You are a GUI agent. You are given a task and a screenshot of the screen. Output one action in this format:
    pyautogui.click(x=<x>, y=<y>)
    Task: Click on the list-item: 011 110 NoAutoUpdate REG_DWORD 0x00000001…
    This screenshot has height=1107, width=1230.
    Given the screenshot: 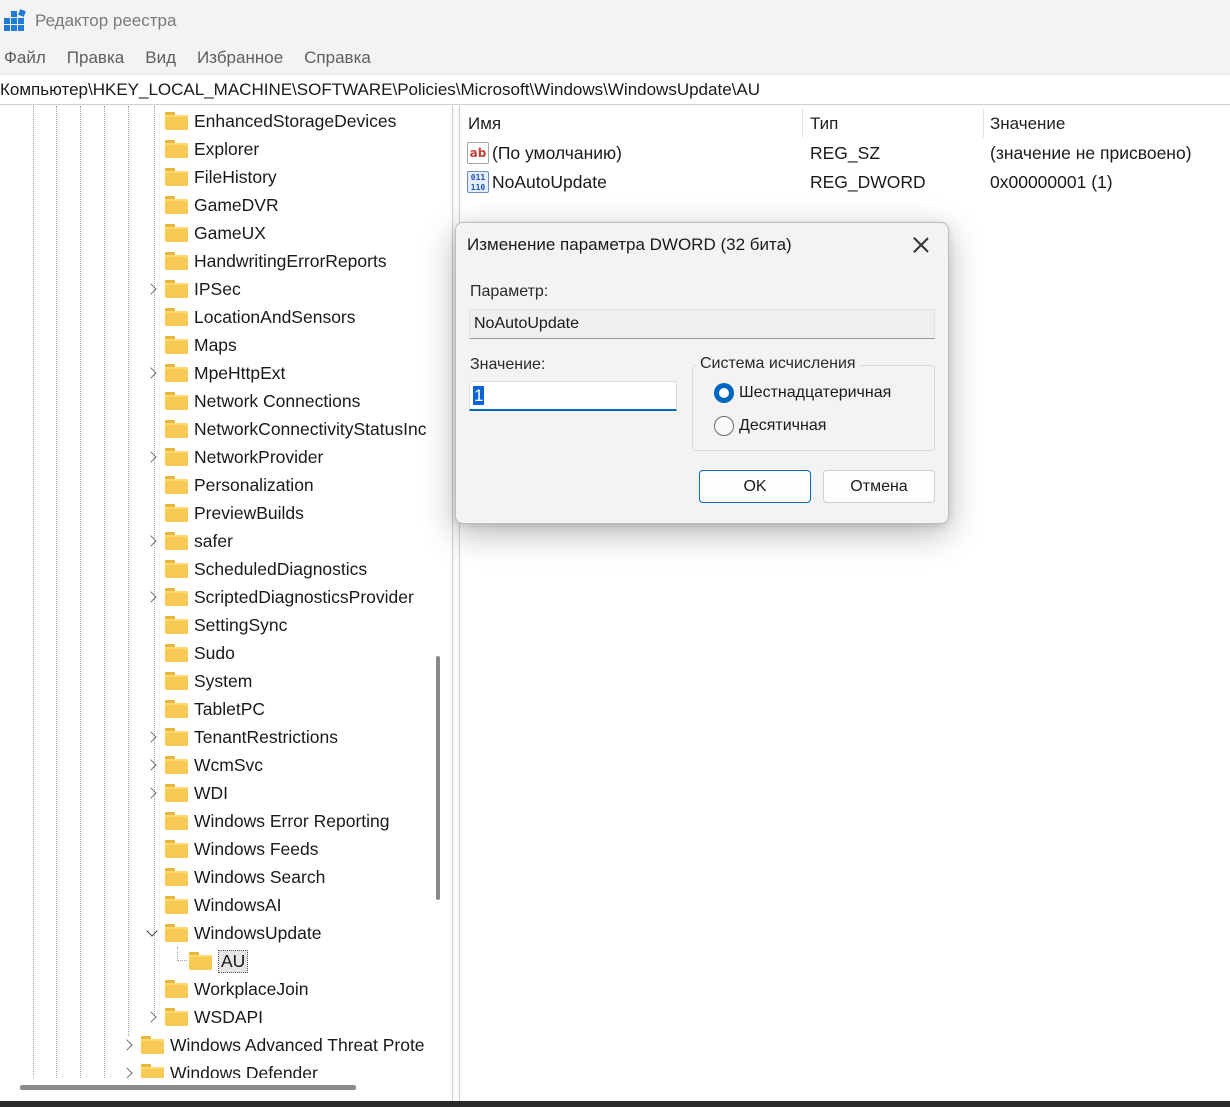 What is the action you would take?
    pyautogui.click(x=845, y=183)
    